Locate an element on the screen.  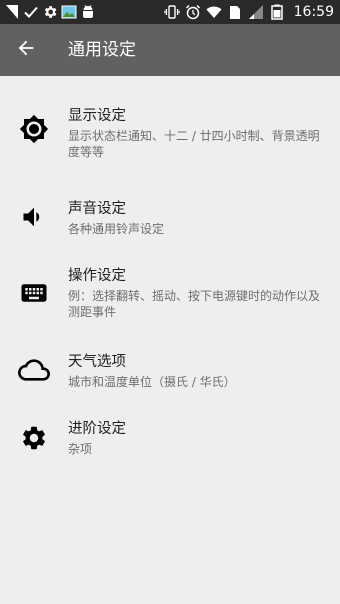
settings-item-subtitle: 各种通用铃声设定 is located at coordinates (116, 229).